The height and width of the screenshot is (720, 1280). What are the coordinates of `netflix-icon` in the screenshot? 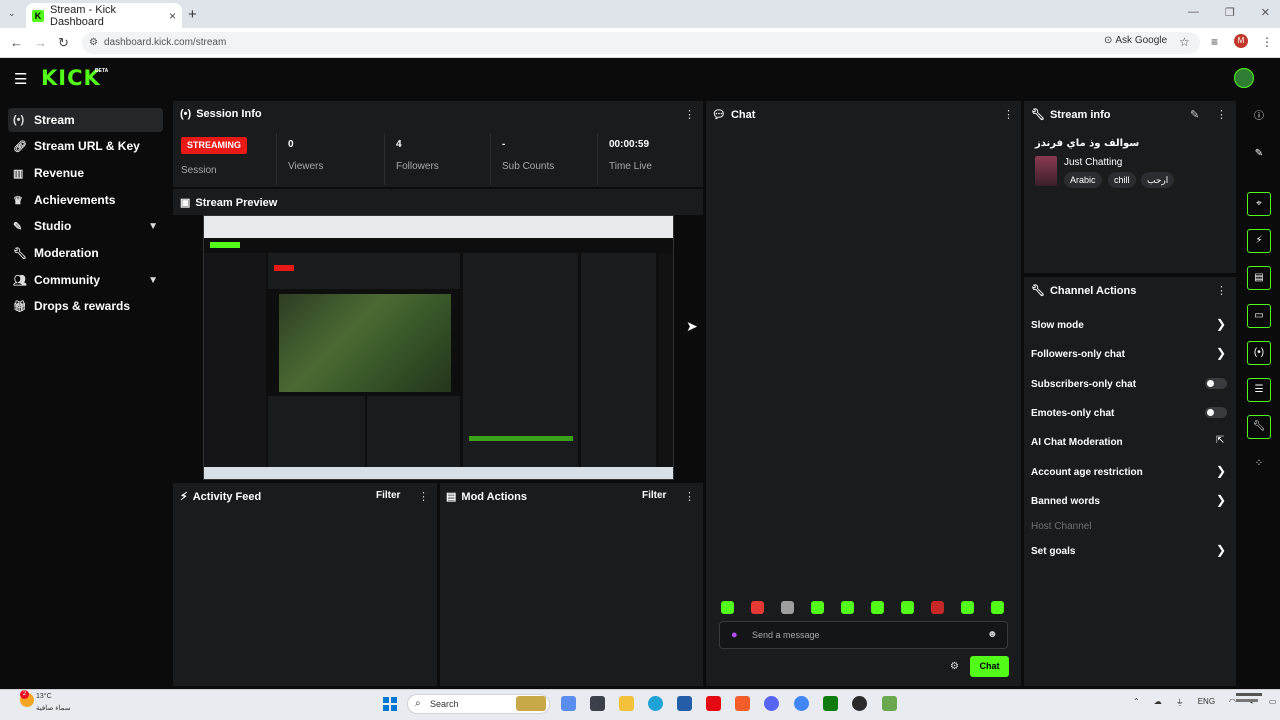 It's located at (713, 703).